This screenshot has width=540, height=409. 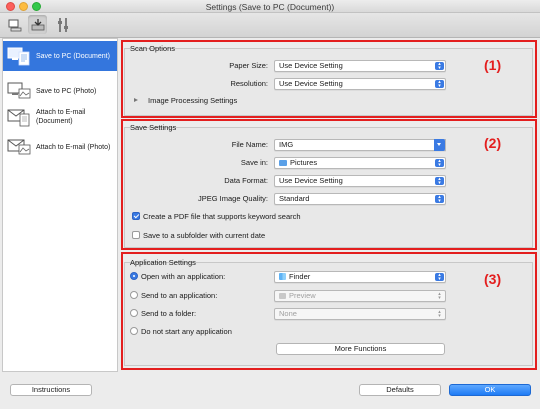 I want to click on sidebar-item-email-photo: Attach to E-mail (Photo), so click(x=60, y=147).